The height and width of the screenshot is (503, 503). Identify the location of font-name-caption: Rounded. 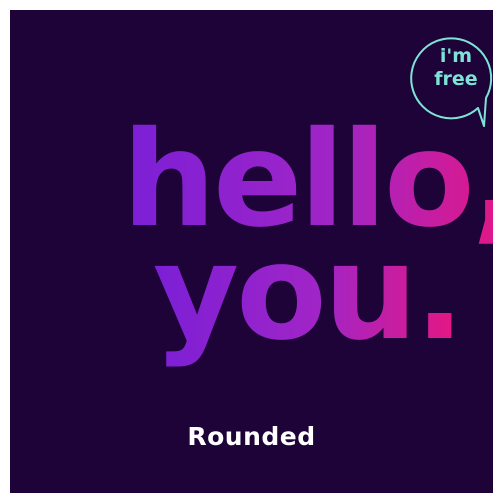
(251, 436).